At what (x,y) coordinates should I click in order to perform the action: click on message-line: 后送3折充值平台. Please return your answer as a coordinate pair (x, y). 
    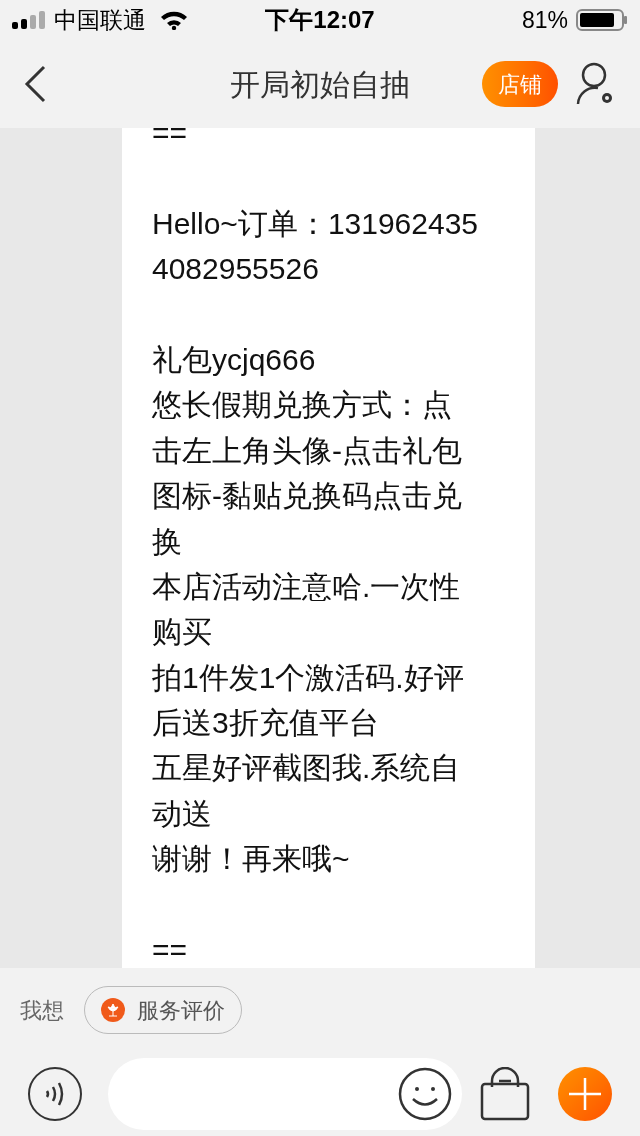
    Looking at the image, I should click on (265, 723).